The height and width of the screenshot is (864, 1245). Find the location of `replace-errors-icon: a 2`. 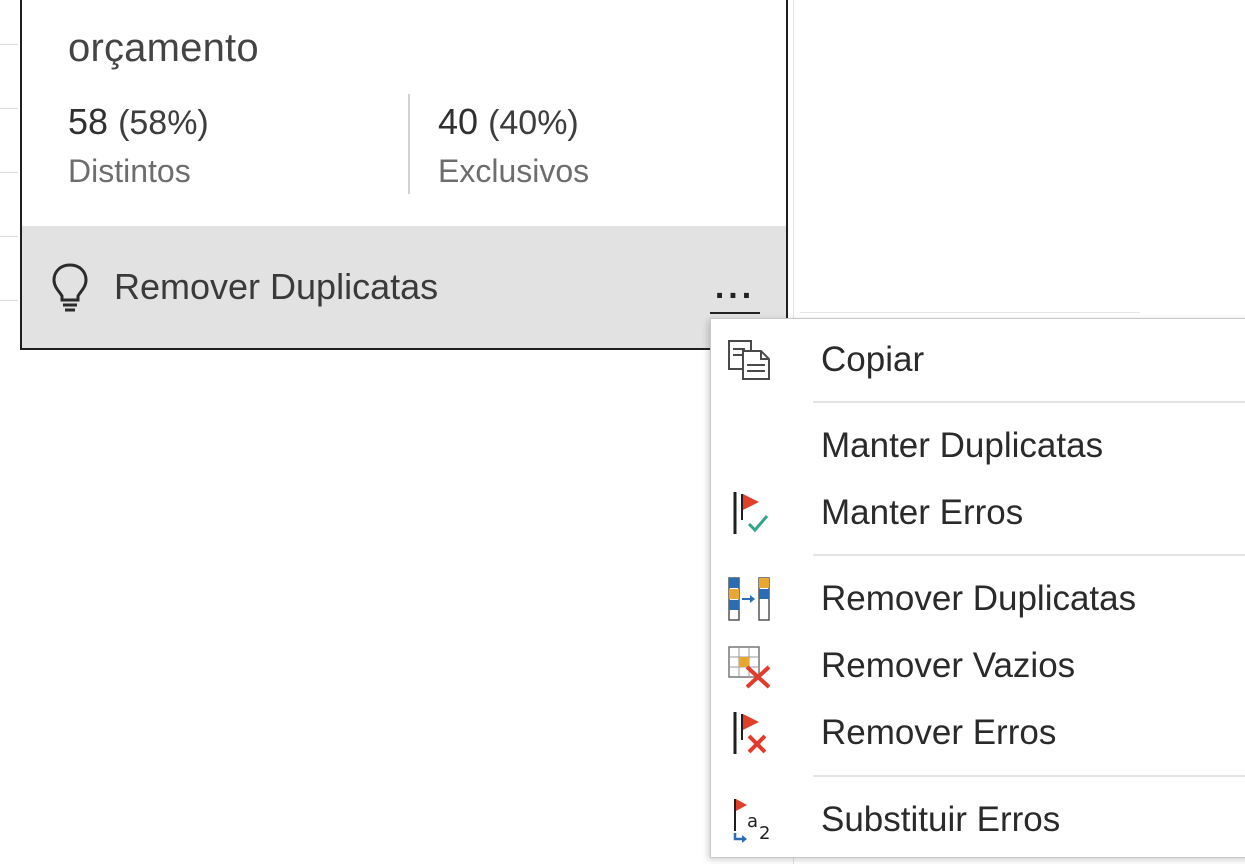

replace-errors-icon: a 2 is located at coordinates (750, 820).